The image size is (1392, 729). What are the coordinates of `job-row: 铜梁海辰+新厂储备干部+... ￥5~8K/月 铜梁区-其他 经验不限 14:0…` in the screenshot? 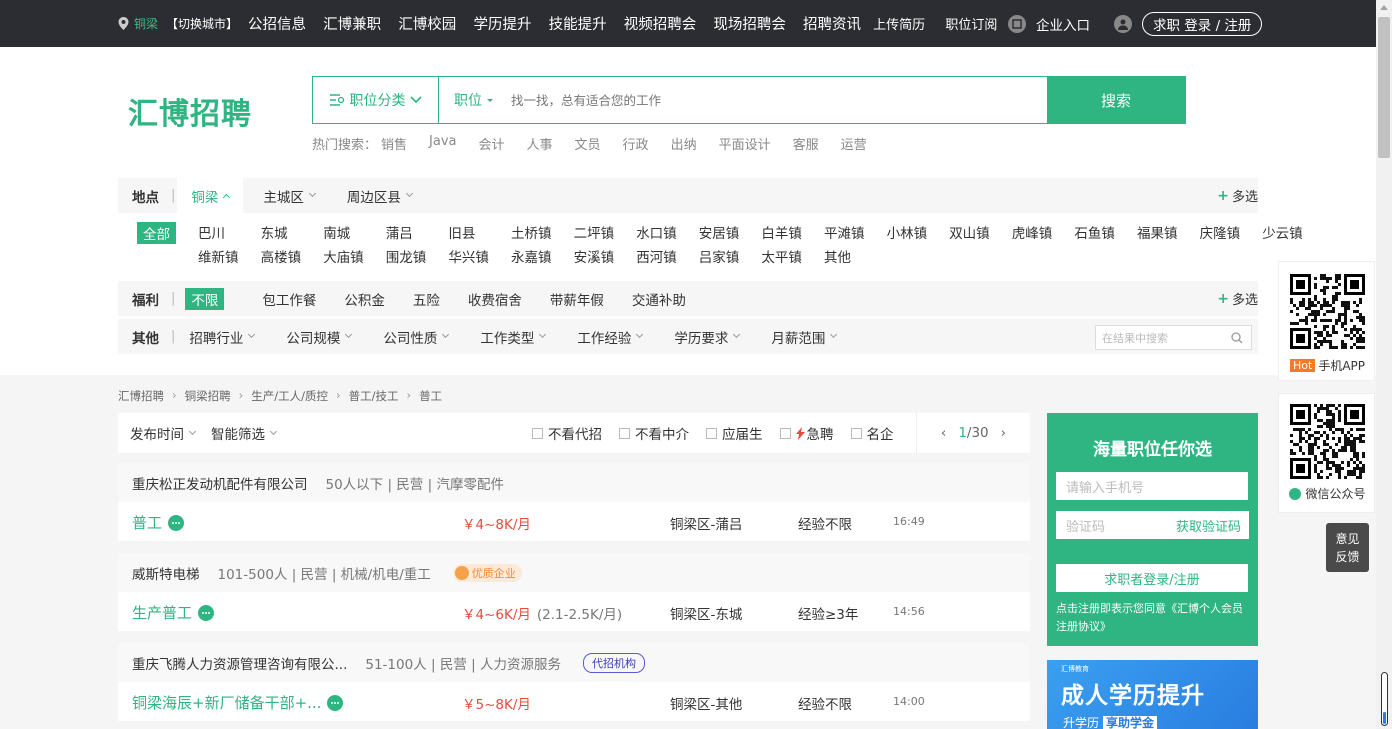 It's located at (574, 701).